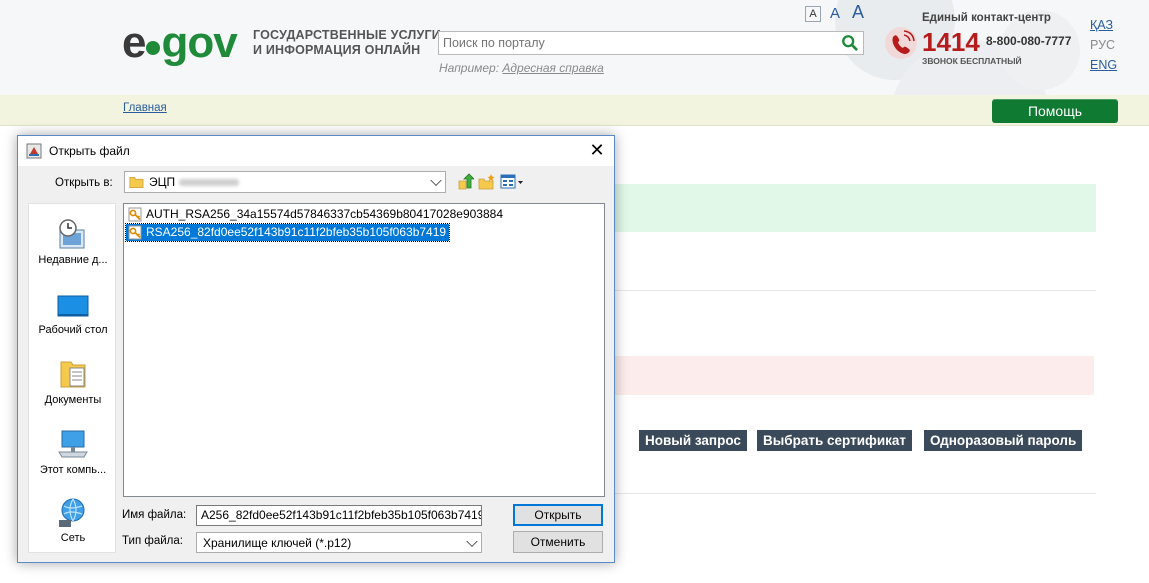 The image size is (1149, 583). Describe the element at coordinates (901, 43) in the screenshot. I see `phone-icon` at that location.